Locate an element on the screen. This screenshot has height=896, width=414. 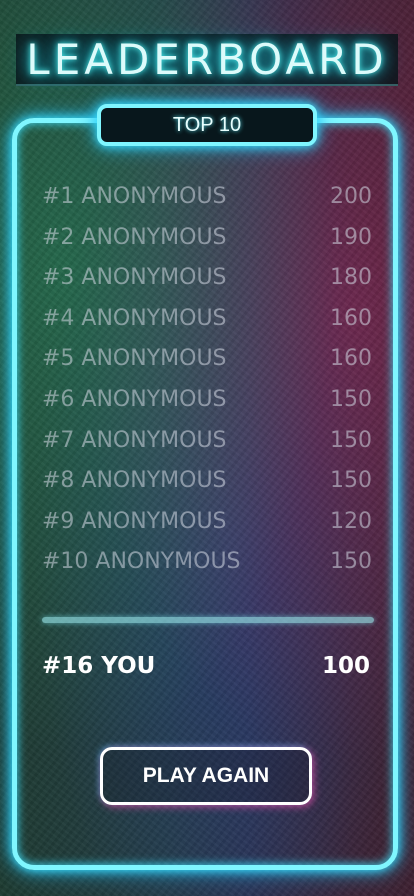
leaderboard-row: #5 ANONYMOUS 160 is located at coordinates (207, 359).